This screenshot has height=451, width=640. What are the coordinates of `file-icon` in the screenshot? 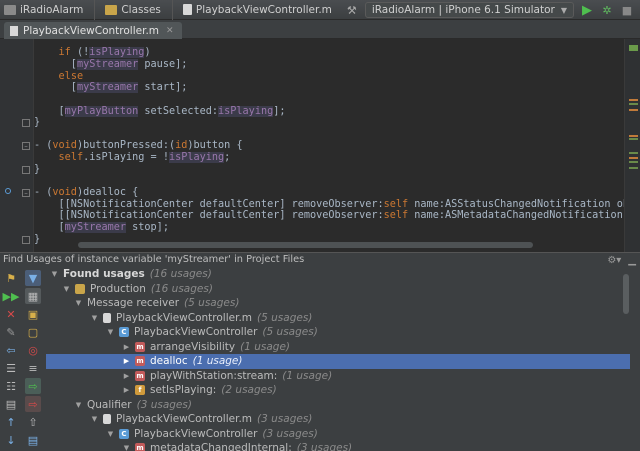 It's located at (14, 30).